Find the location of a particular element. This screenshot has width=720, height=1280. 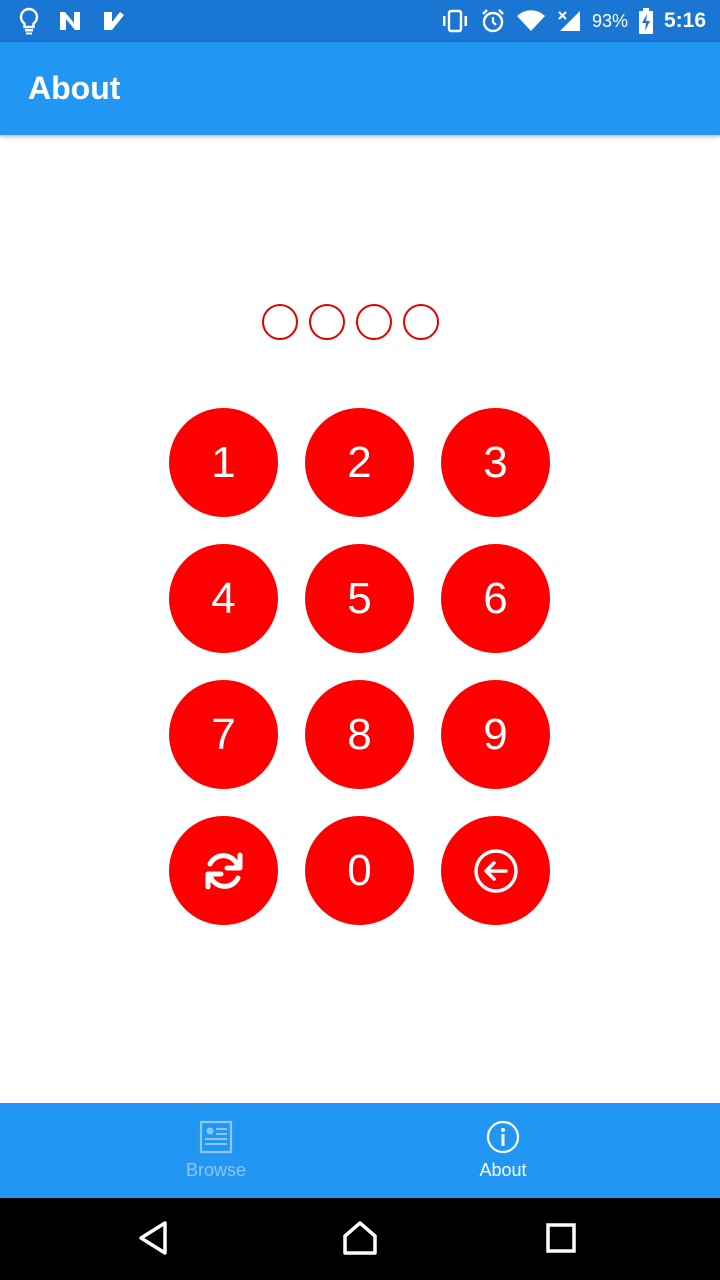

signal-icon is located at coordinates (569, 21).